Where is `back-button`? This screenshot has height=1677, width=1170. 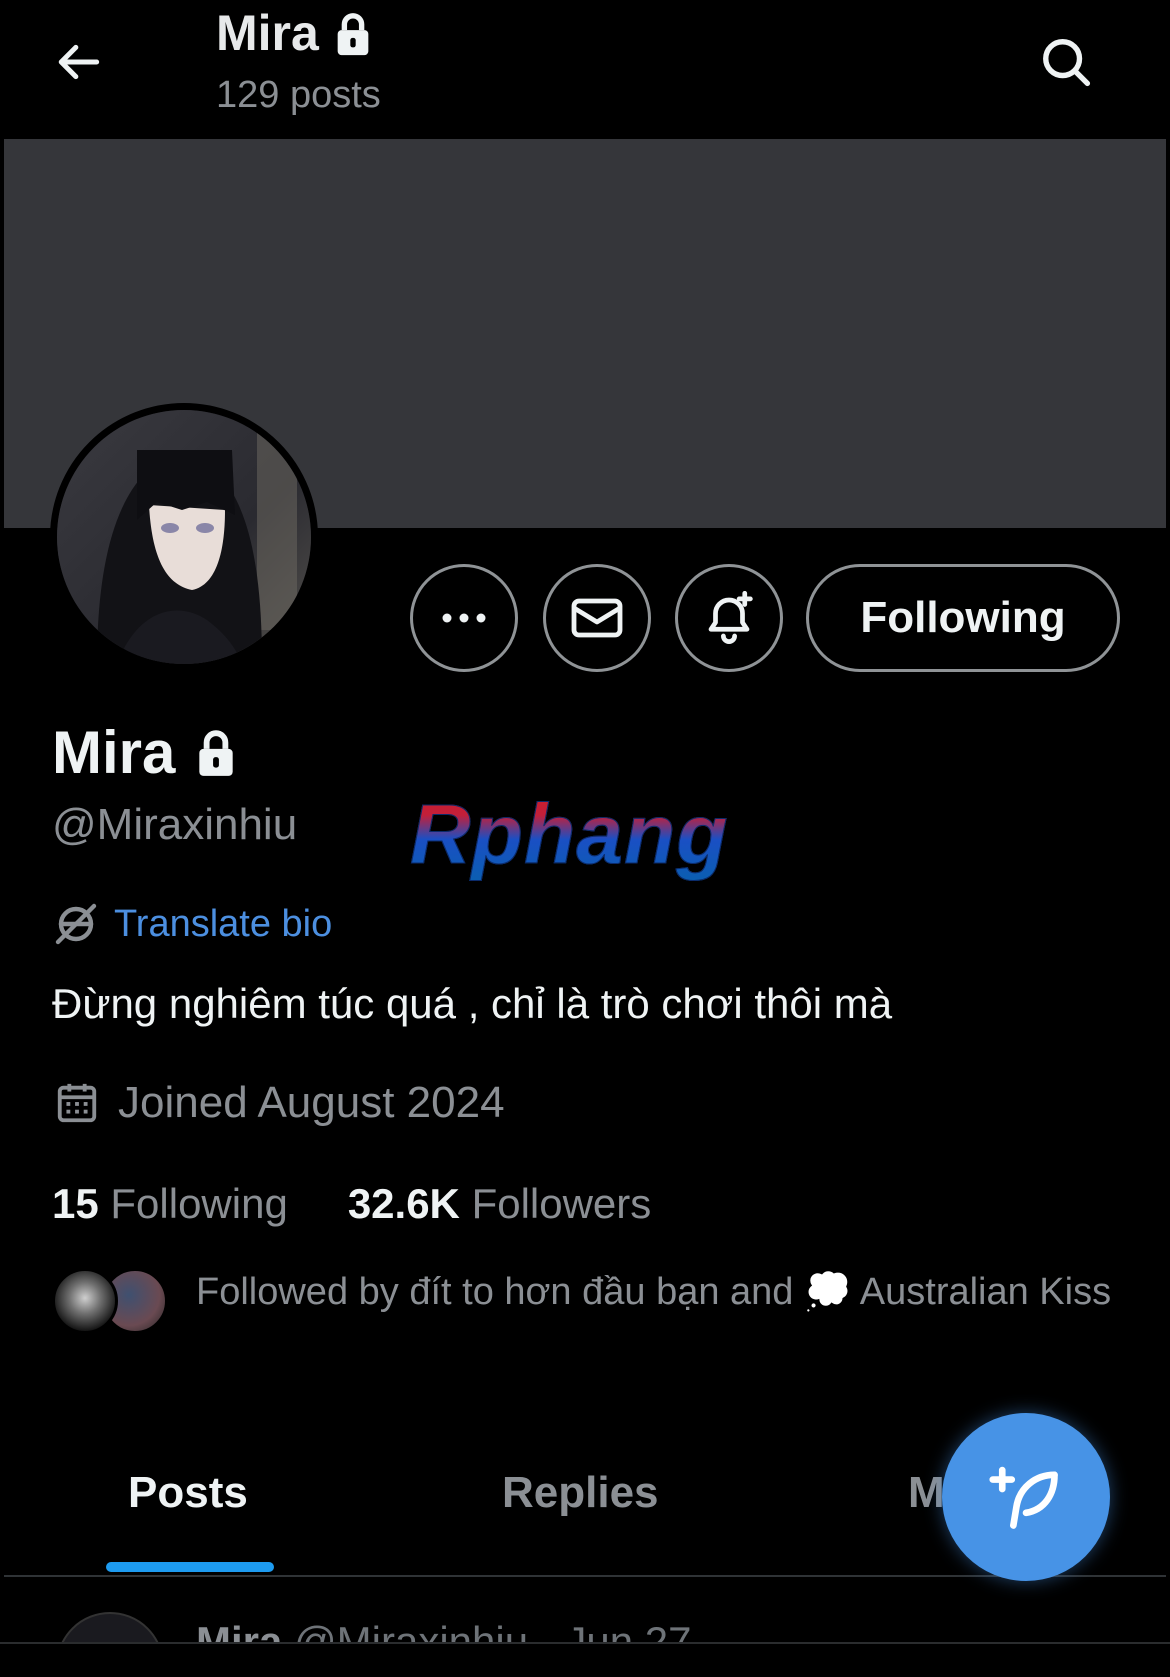
back-button is located at coordinates (80, 62).